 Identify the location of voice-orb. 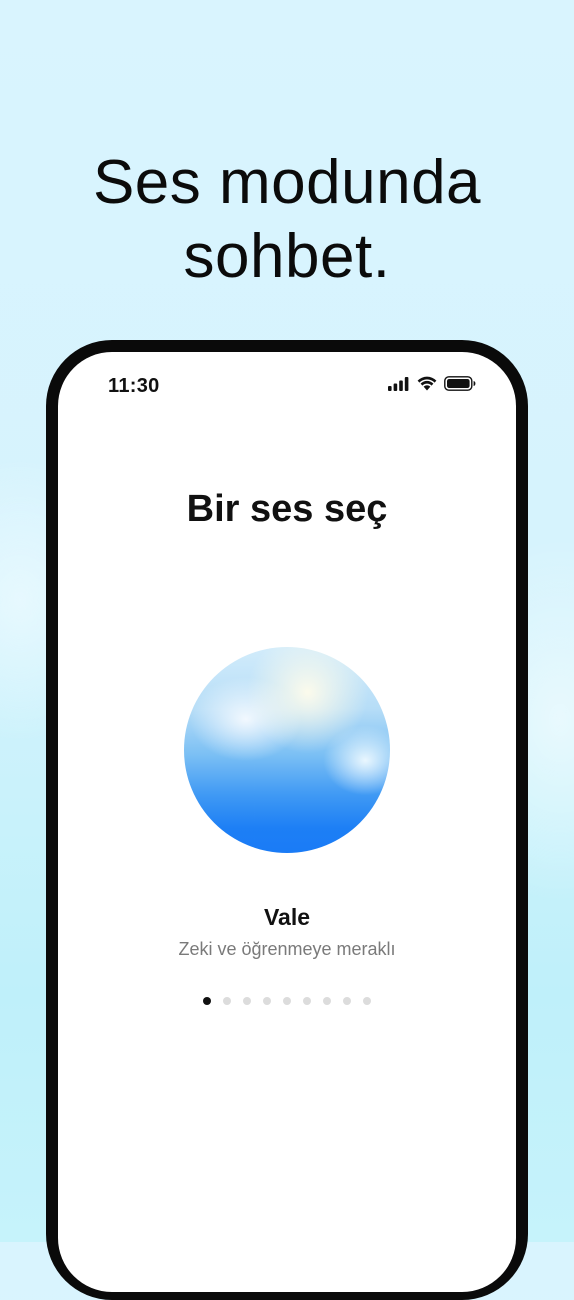
(287, 750).